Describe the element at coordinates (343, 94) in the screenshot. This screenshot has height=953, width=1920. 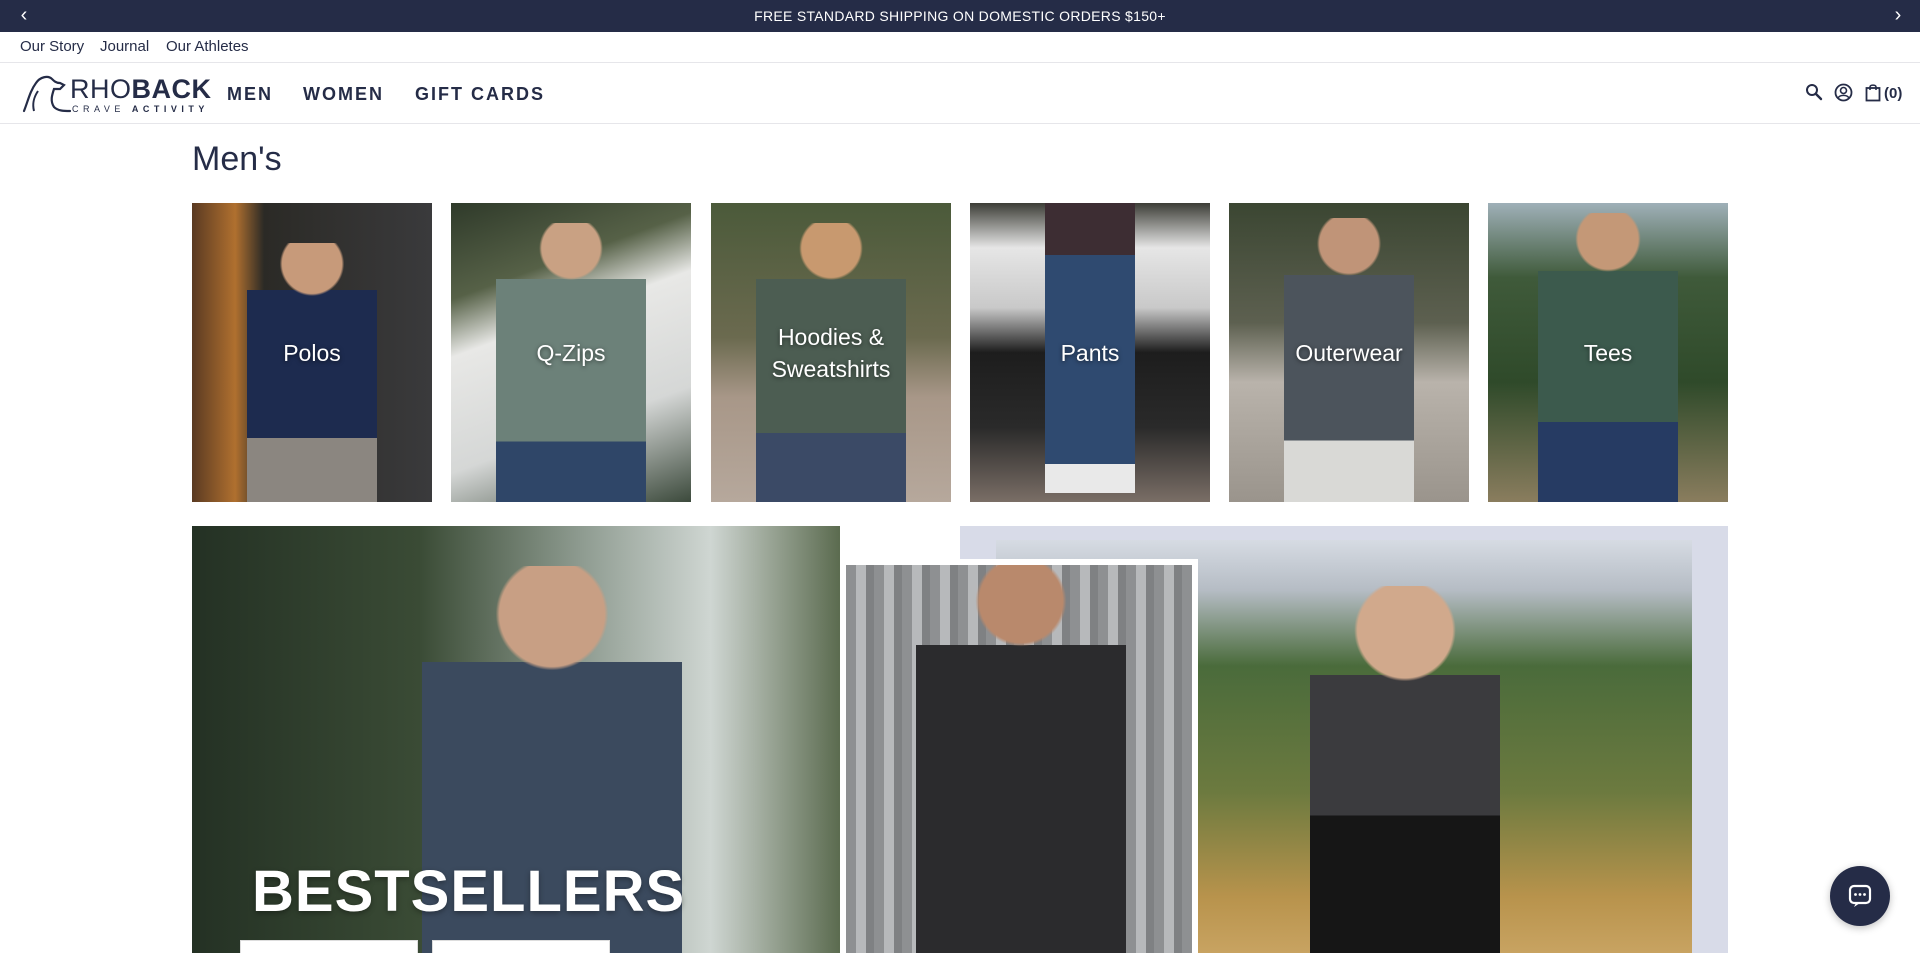
I see `nav-item-women: WOMEN` at that location.